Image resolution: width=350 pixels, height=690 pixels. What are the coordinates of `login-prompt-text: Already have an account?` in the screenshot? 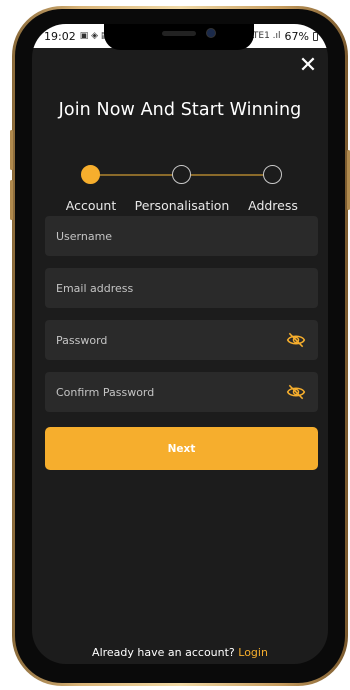 It's located at (163, 652).